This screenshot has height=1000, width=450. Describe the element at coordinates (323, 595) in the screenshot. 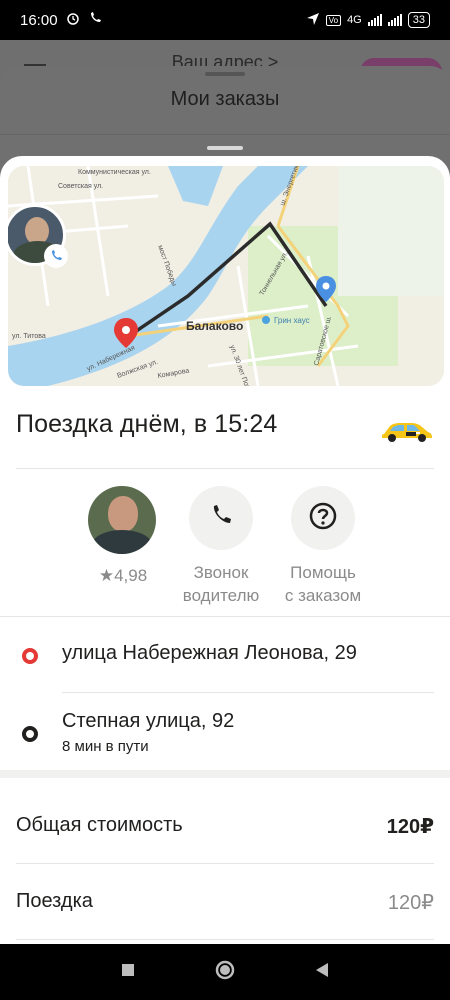

I see `order-help-label-line2: с заказом` at that location.